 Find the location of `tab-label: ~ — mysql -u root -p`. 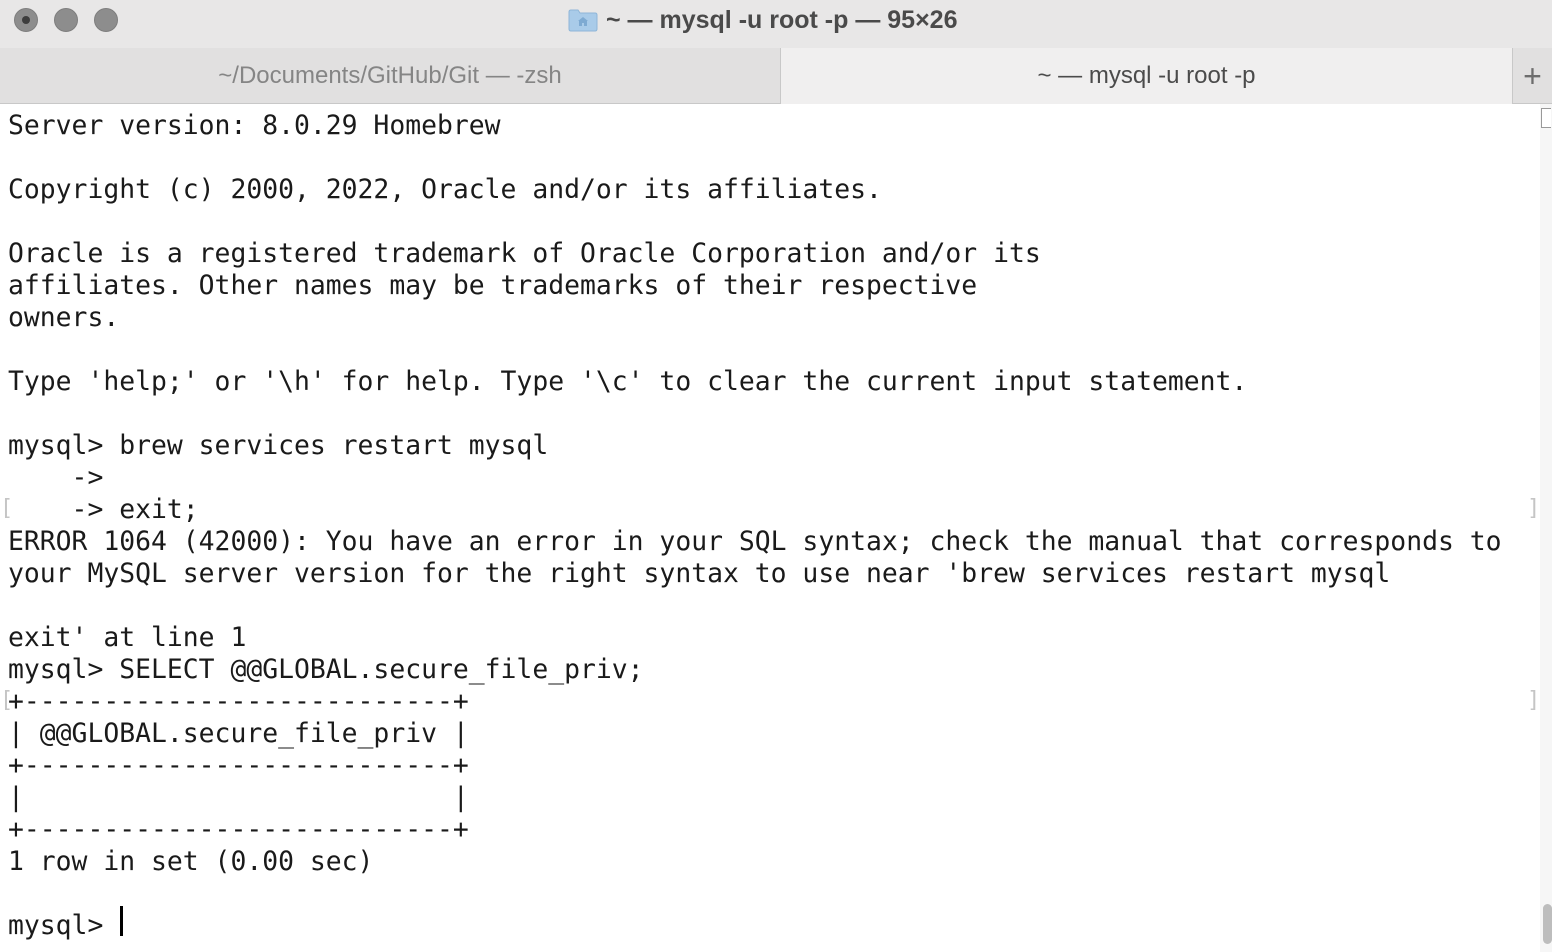

tab-label: ~ — mysql -u root -p is located at coordinates (1146, 75).